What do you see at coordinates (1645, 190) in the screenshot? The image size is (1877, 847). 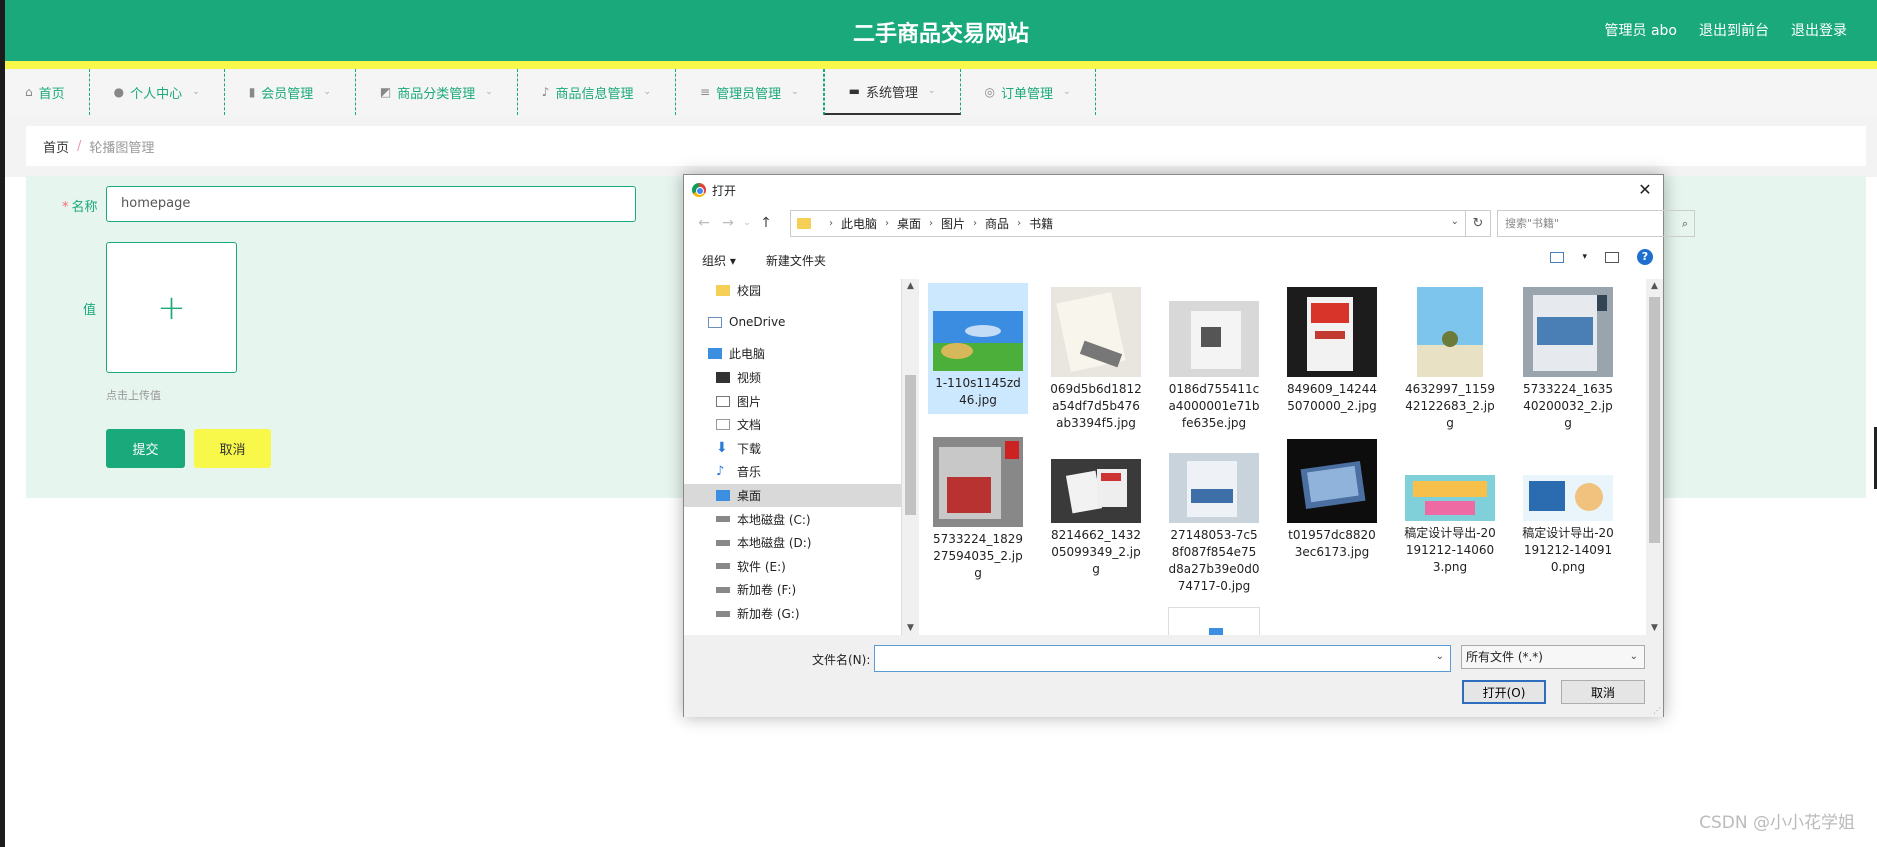 I see `close-icon: ✕` at bounding box center [1645, 190].